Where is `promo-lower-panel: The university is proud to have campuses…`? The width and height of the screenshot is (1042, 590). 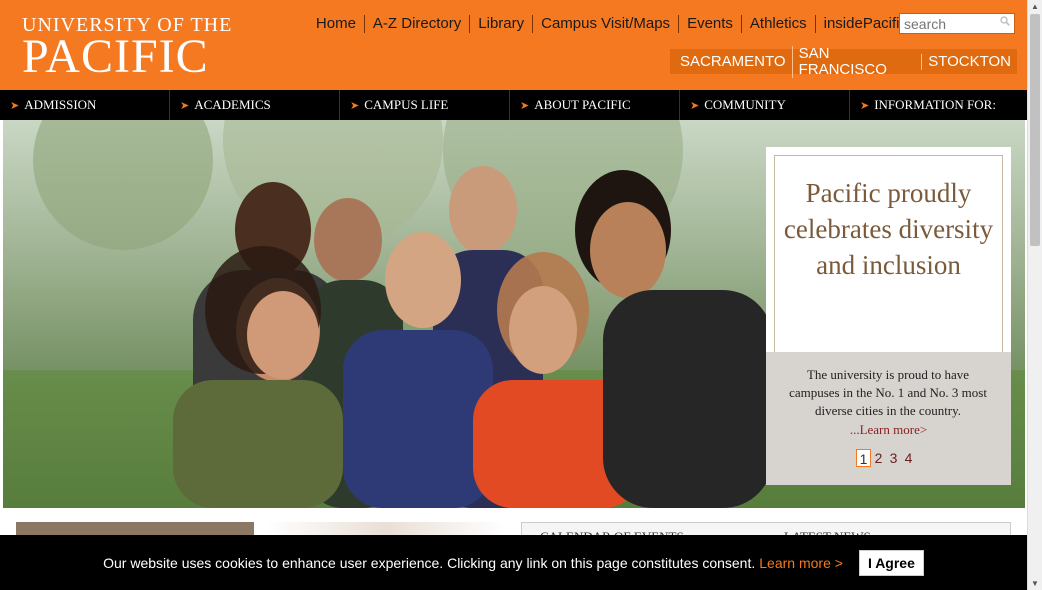 promo-lower-panel: The university is proud to have campuses… is located at coordinates (888, 418).